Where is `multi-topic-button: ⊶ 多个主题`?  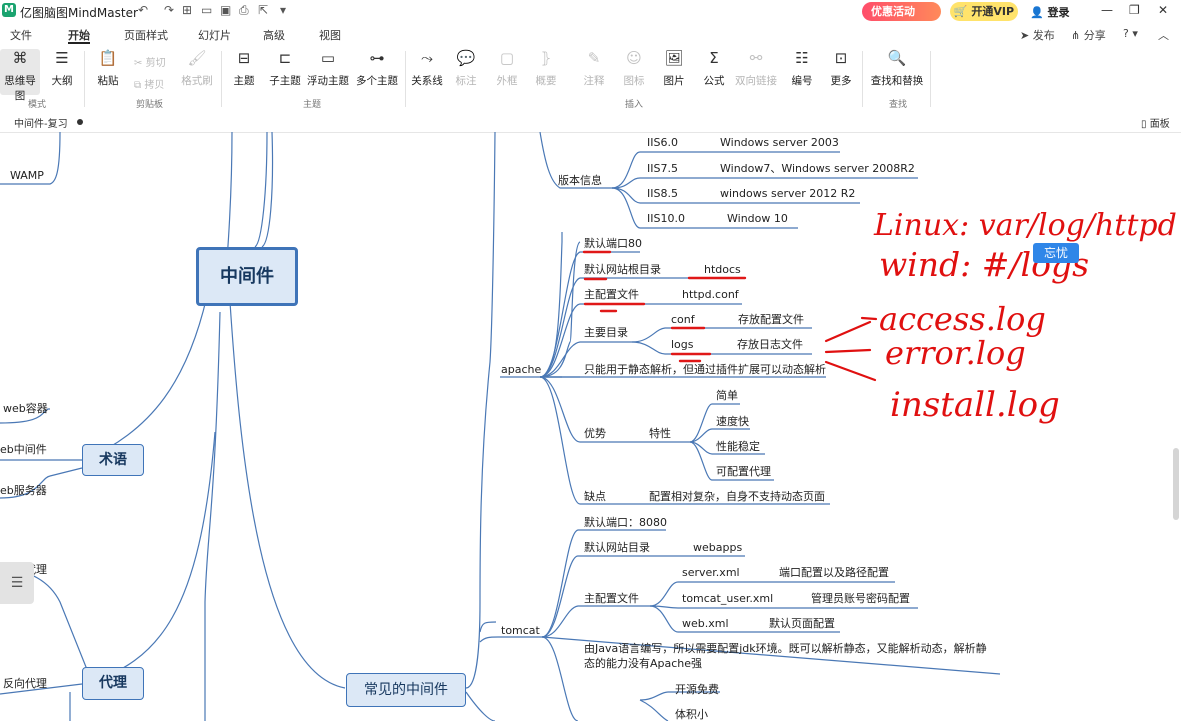 multi-topic-button: ⊶ 多个主题 is located at coordinates (377, 68).